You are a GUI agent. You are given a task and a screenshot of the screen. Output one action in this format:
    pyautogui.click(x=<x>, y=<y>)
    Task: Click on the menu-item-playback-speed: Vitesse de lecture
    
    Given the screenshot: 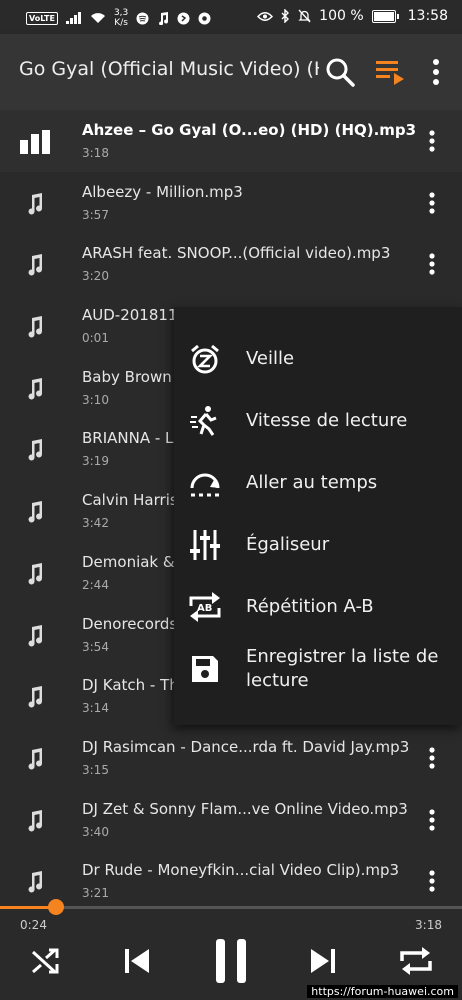 What is the action you would take?
    pyautogui.click(x=318, y=420)
    